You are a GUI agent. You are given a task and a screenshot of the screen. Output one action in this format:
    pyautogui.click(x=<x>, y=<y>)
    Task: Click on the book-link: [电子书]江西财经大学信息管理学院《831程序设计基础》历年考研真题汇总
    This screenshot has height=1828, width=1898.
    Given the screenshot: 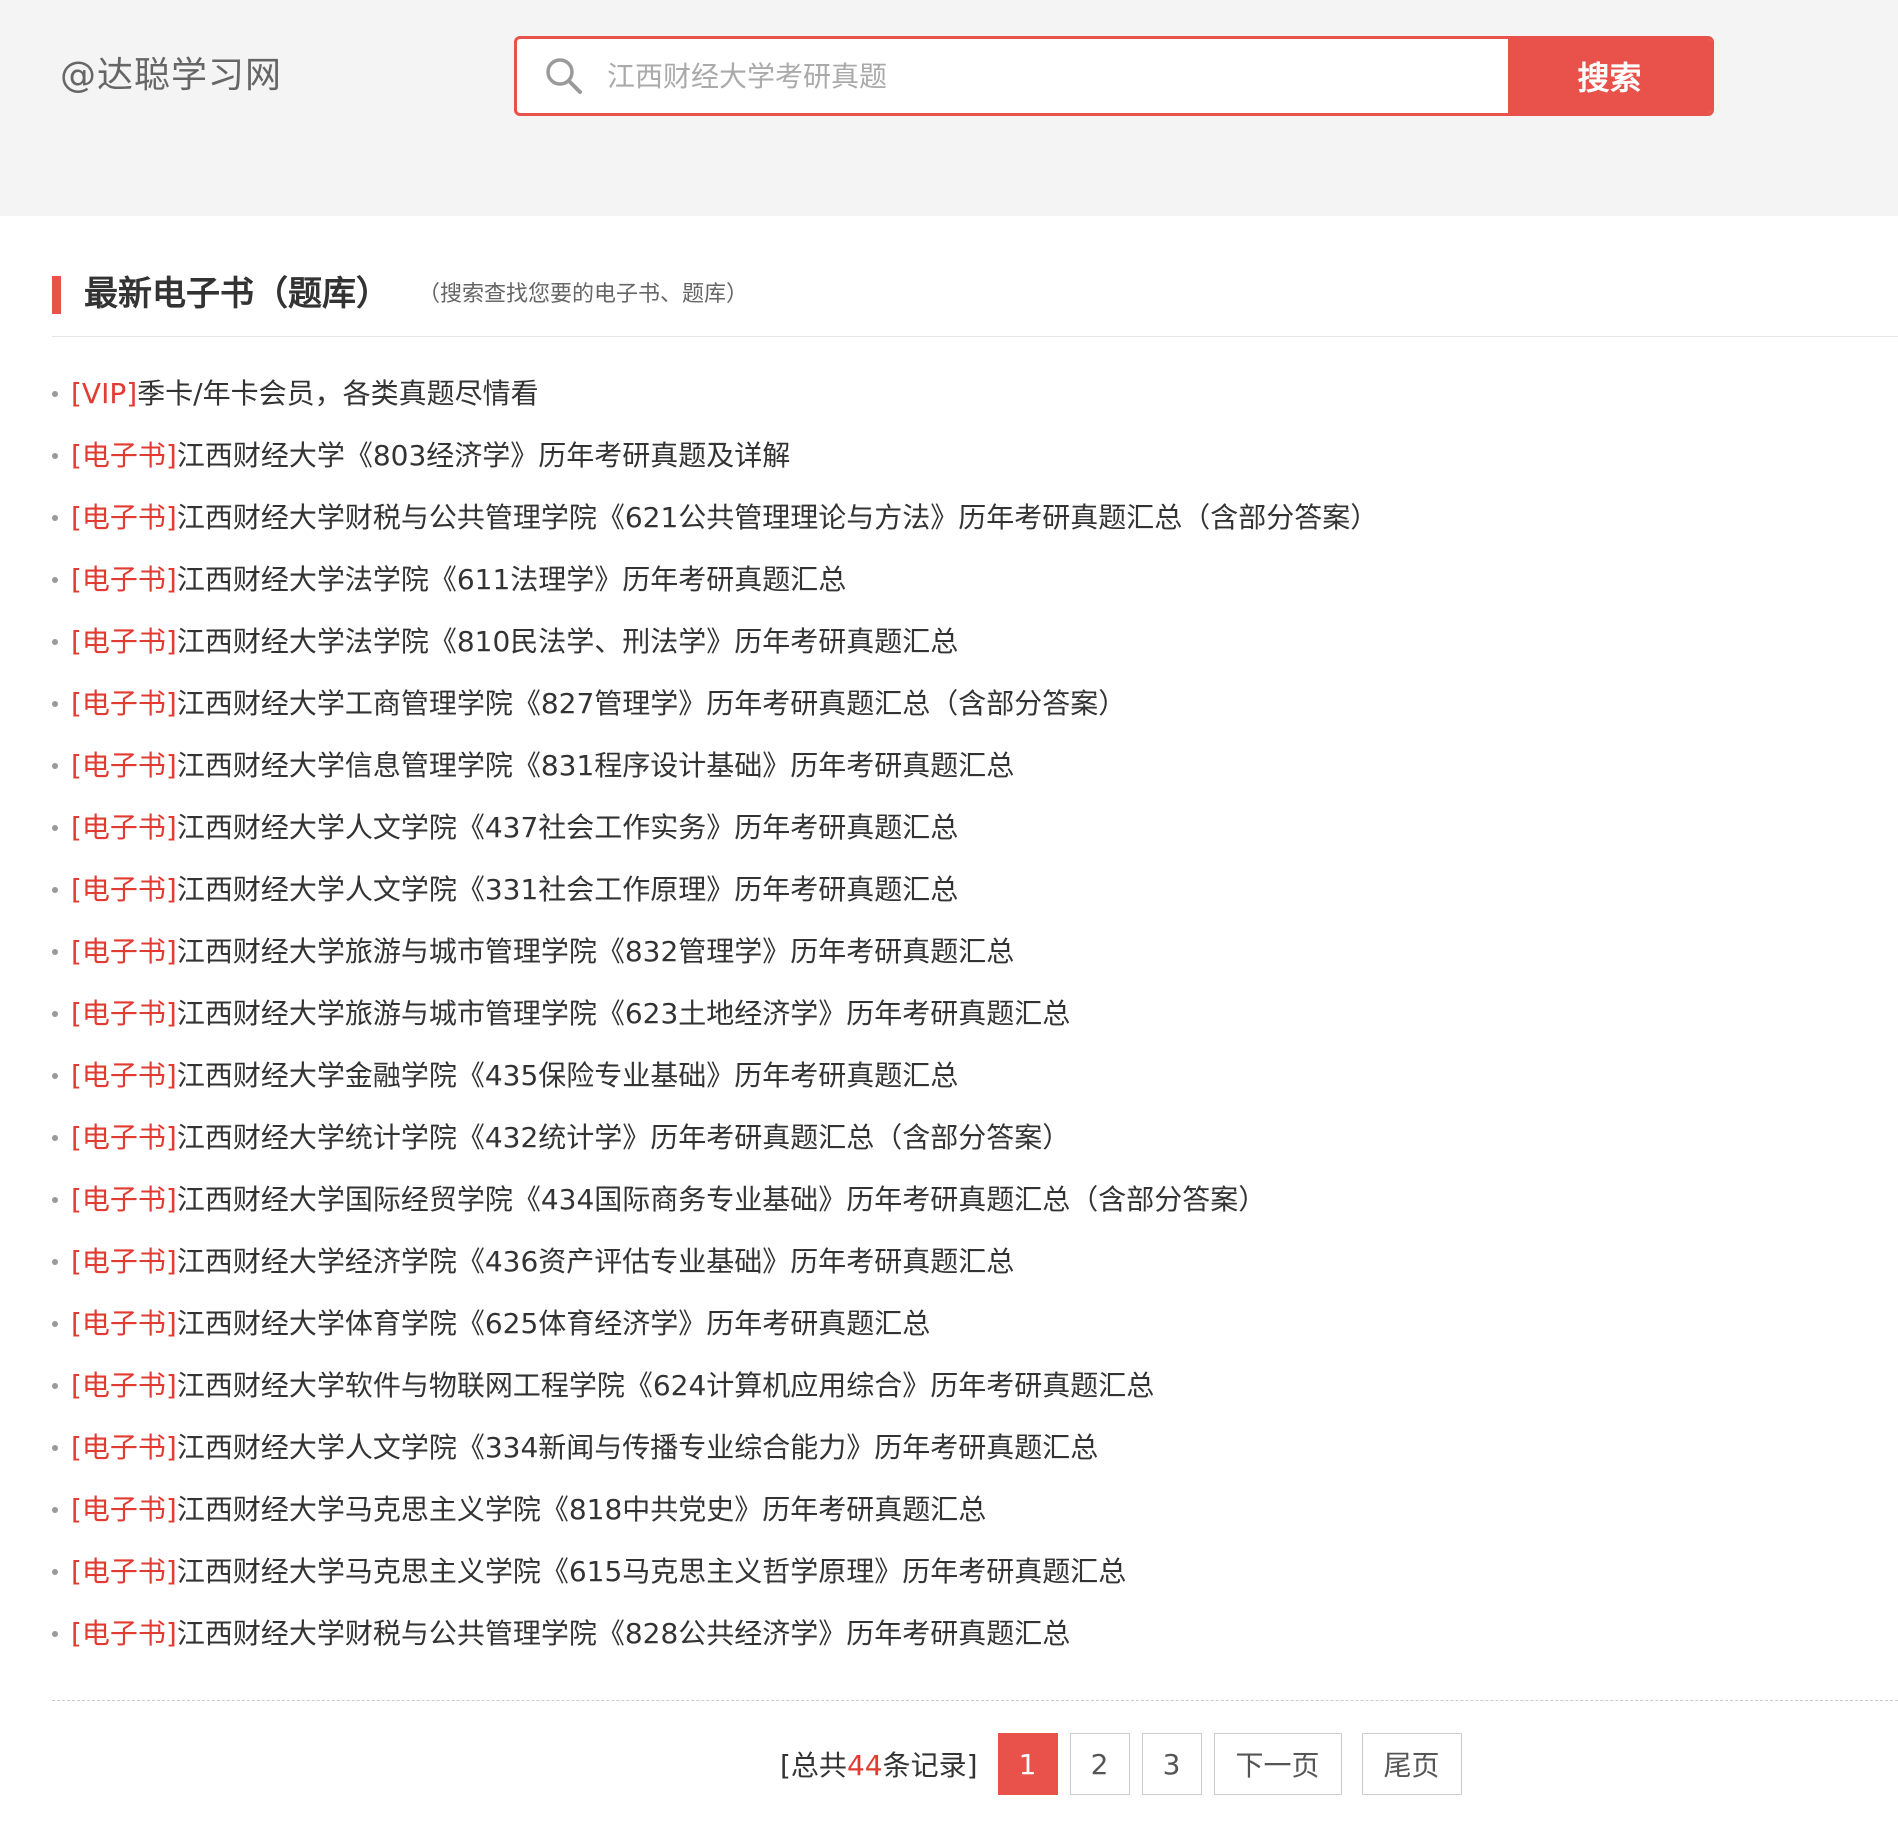 What is the action you would take?
    pyautogui.click(x=542, y=766)
    